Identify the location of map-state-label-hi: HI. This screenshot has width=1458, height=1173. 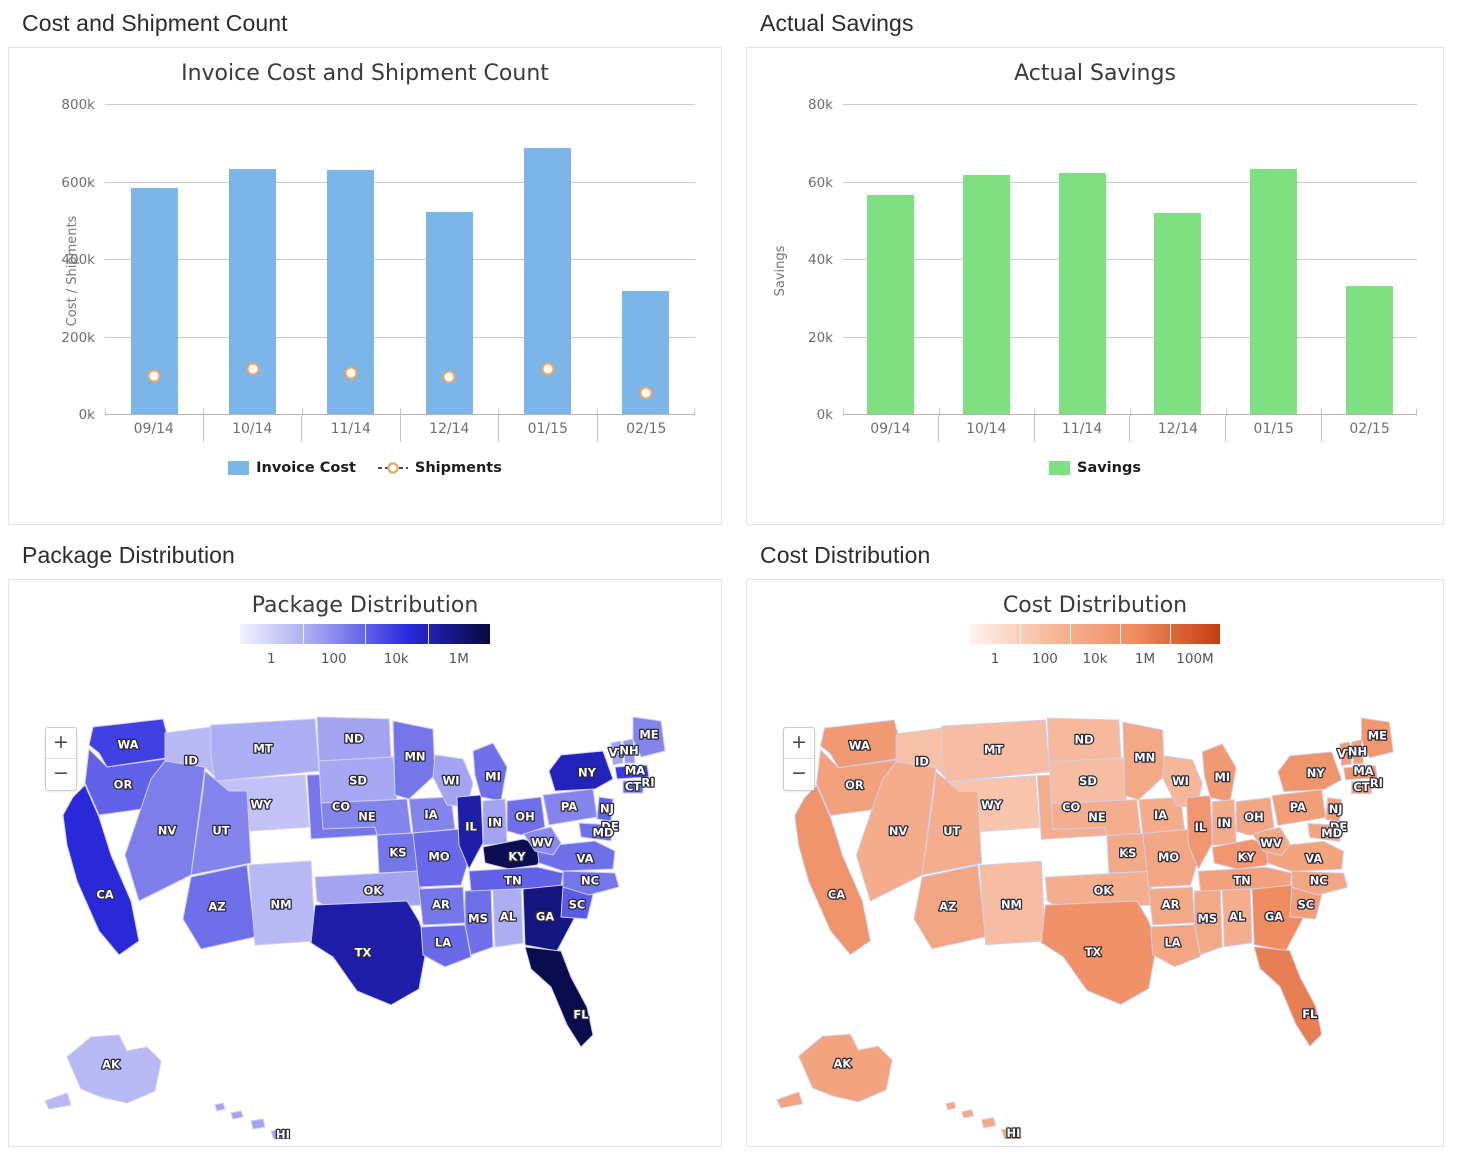
(283, 1134).